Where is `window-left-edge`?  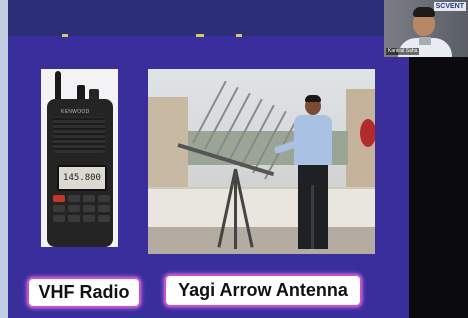 window-left-edge is located at coordinates (4, 159).